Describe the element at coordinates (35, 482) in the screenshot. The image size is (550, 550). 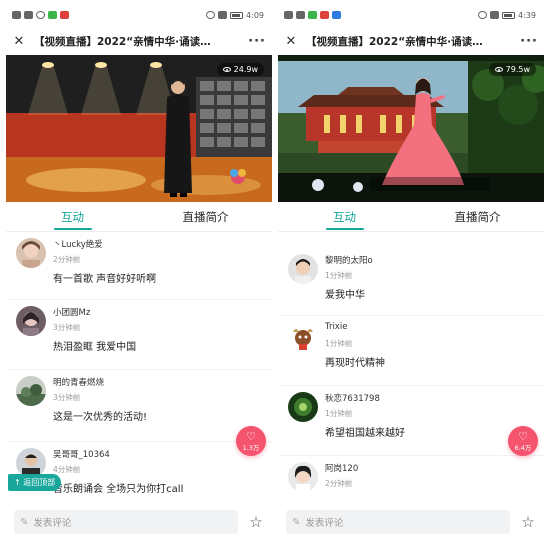
I see `back-to-top-button: ↑ 返回顶部` at that location.